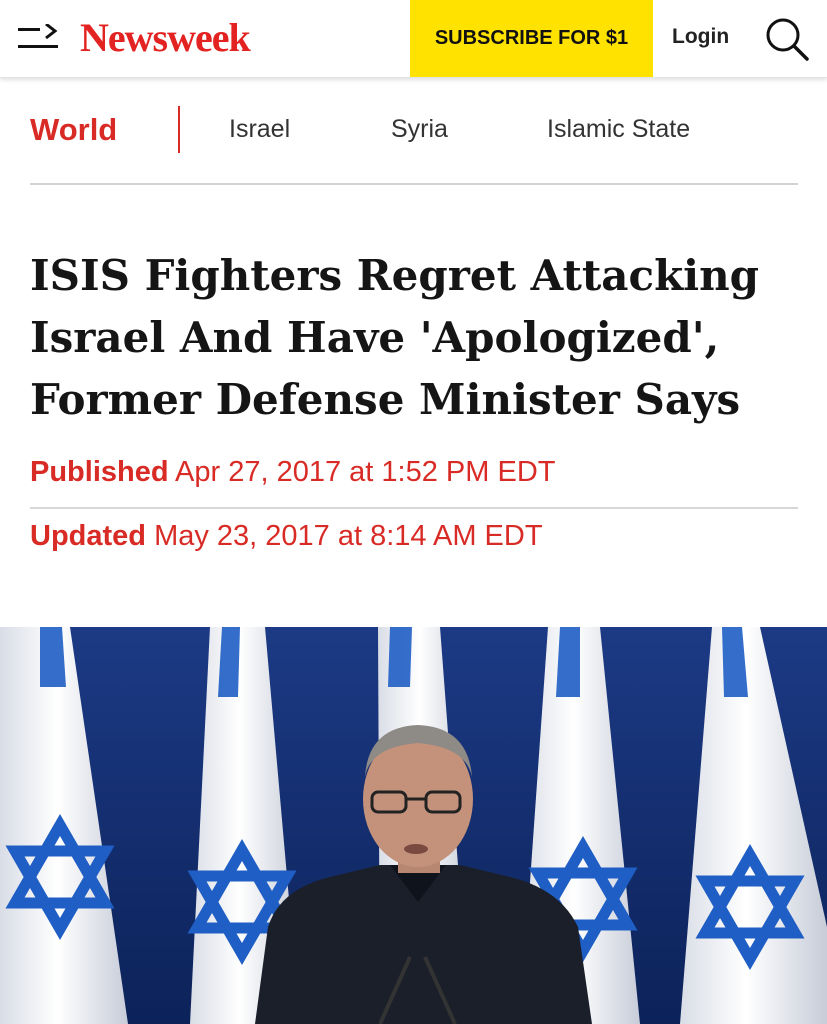 This screenshot has width=827, height=1024. What do you see at coordinates (259, 129) in the screenshot?
I see `topic-israel-link: Israel` at bounding box center [259, 129].